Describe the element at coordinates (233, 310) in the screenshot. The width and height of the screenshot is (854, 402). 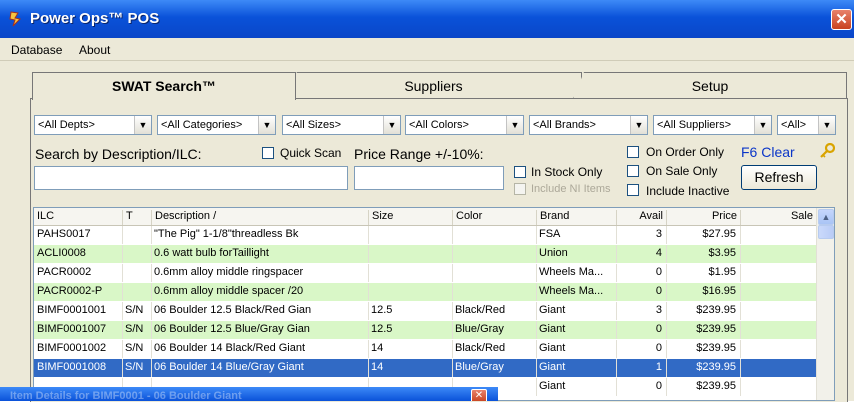
I see `cell-desc: 06 Boulder 12.5 Black/Red Gian` at that location.